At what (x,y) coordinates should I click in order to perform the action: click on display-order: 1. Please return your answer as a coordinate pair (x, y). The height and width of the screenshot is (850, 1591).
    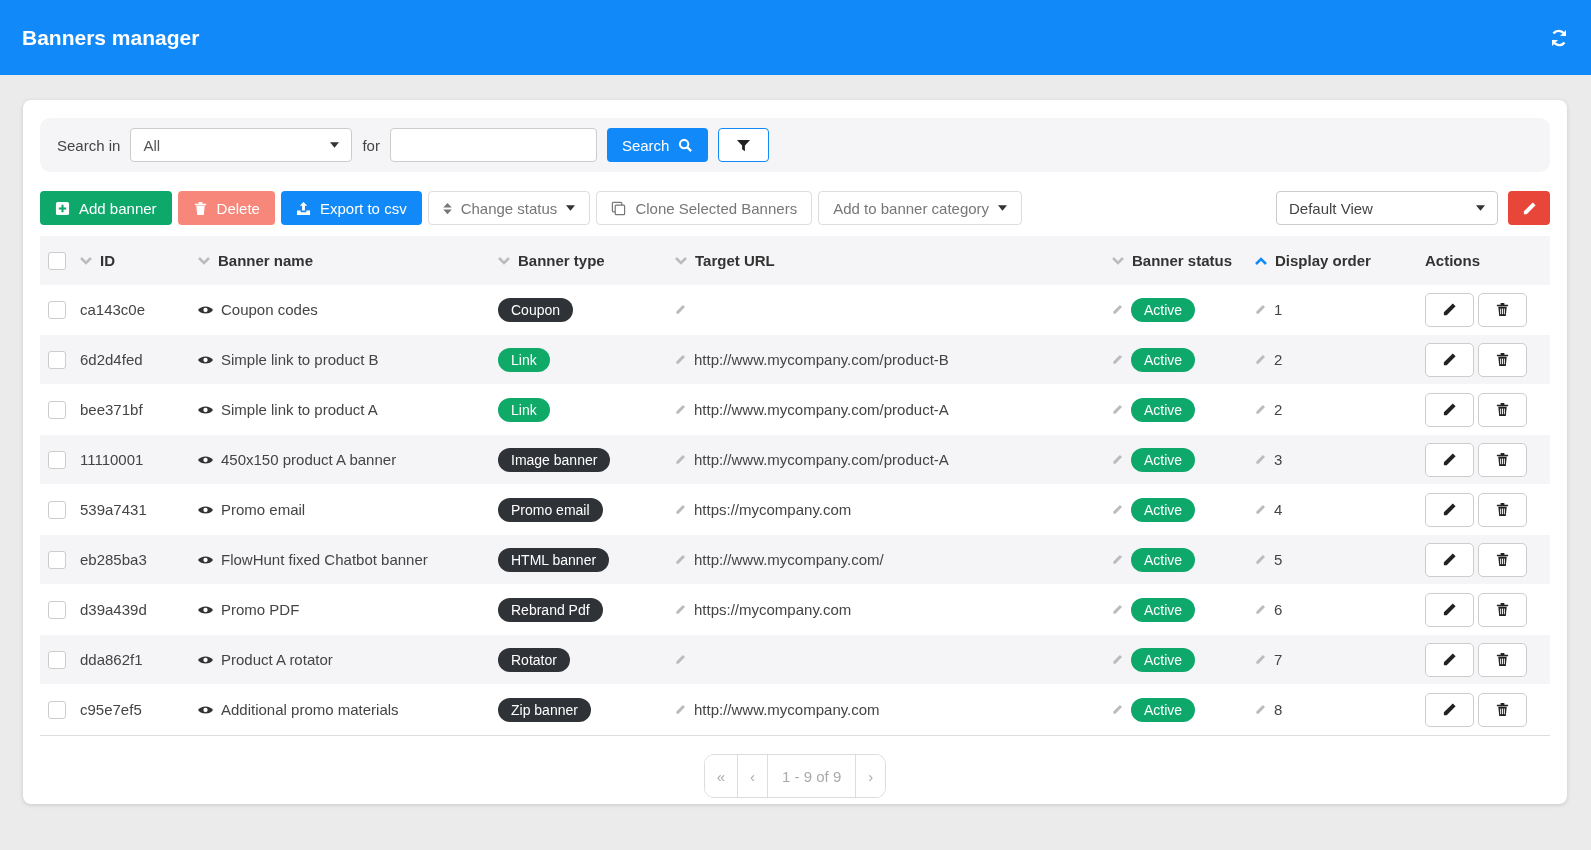
    Looking at the image, I should click on (1278, 309).